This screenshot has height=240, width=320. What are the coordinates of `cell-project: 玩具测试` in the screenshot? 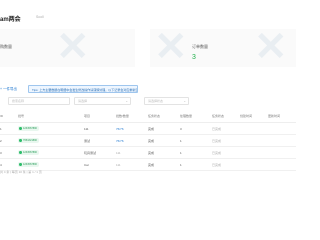 It's located at (90, 153).